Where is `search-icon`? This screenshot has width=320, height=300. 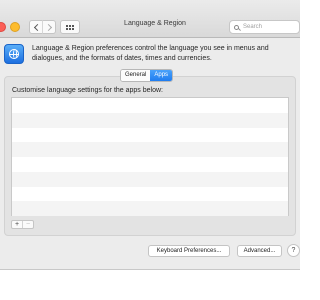
search-icon is located at coordinates (236, 27).